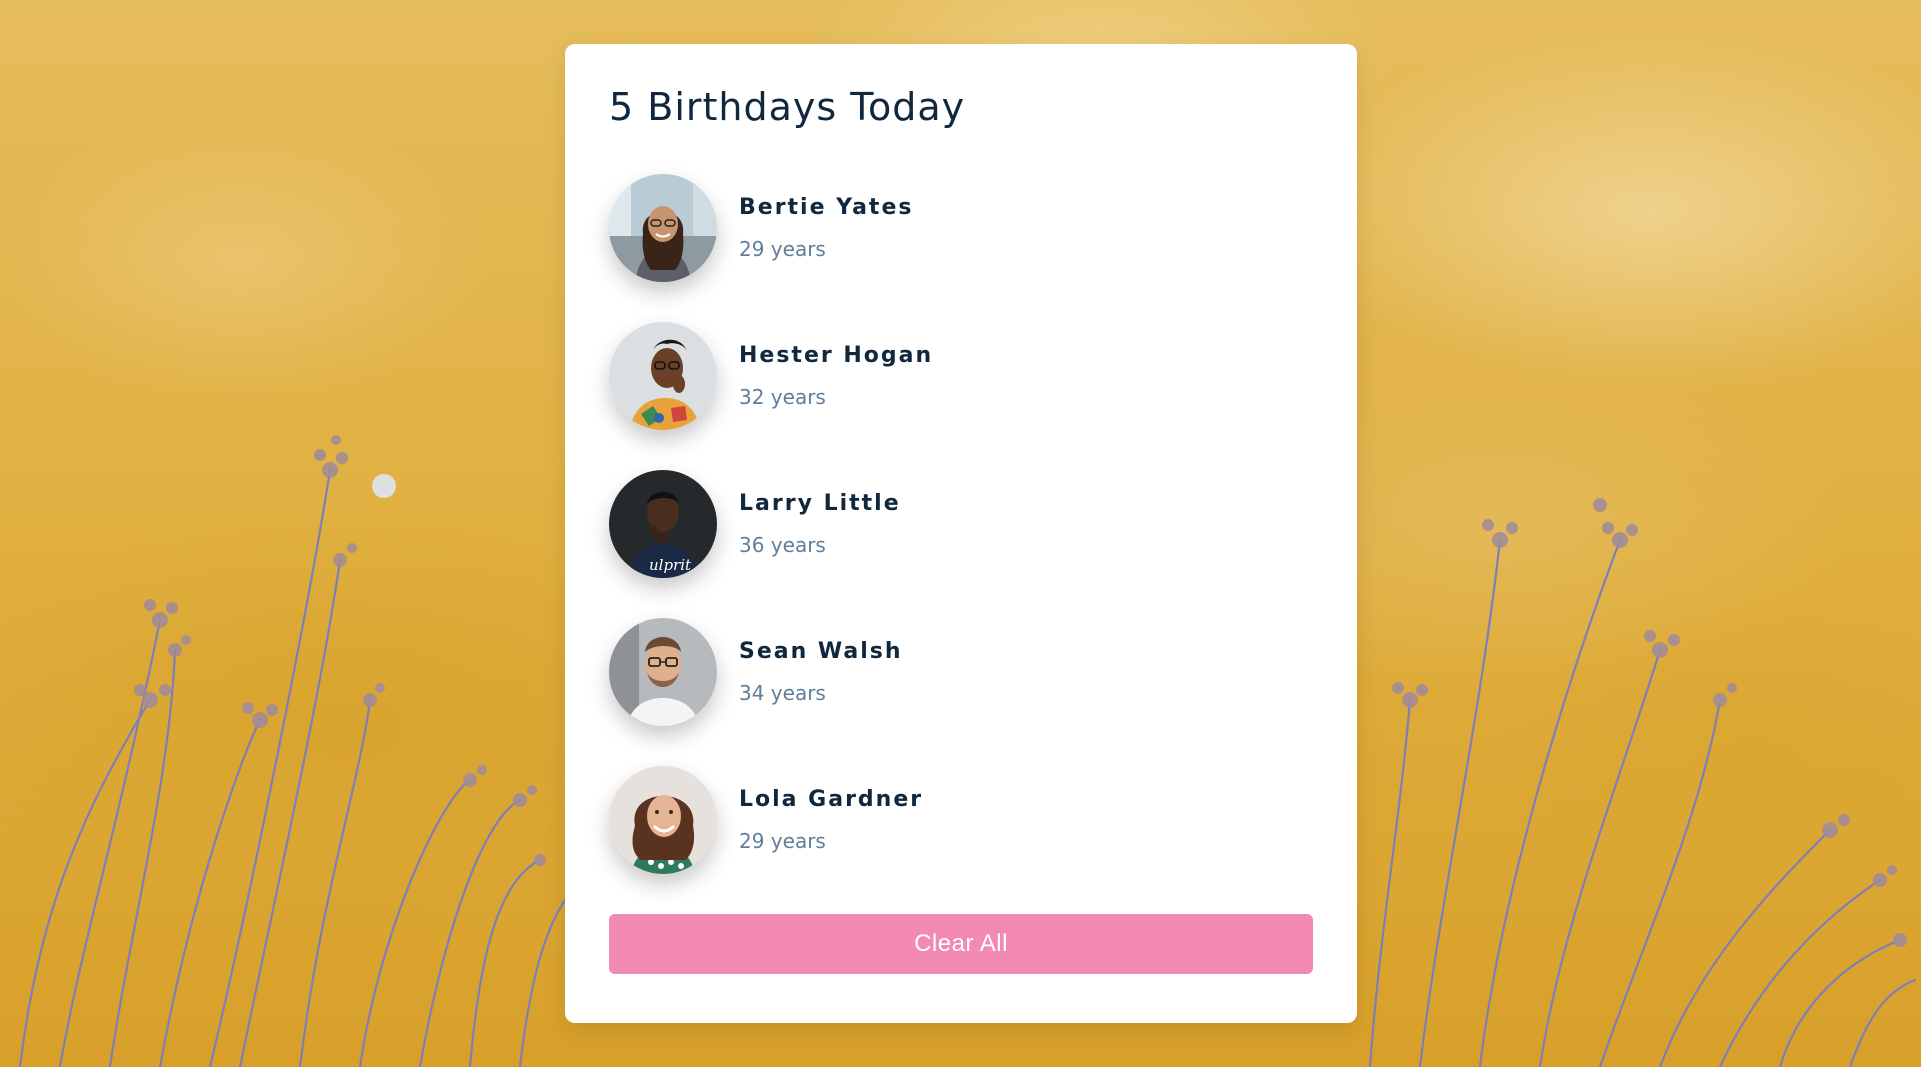  What do you see at coordinates (663, 524) in the screenshot?
I see `avatar: ulprit` at bounding box center [663, 524].